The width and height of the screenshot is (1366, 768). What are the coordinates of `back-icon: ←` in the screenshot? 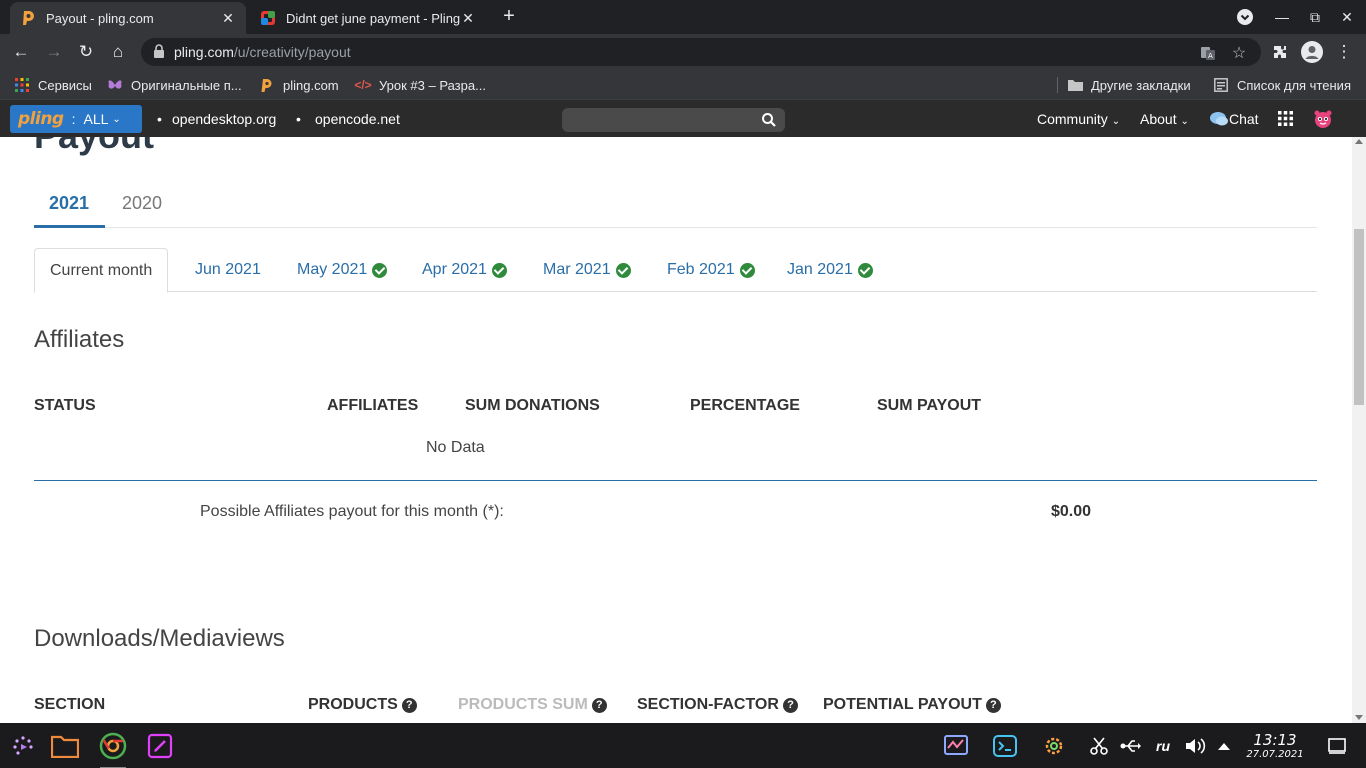 It's located at (21, 52).